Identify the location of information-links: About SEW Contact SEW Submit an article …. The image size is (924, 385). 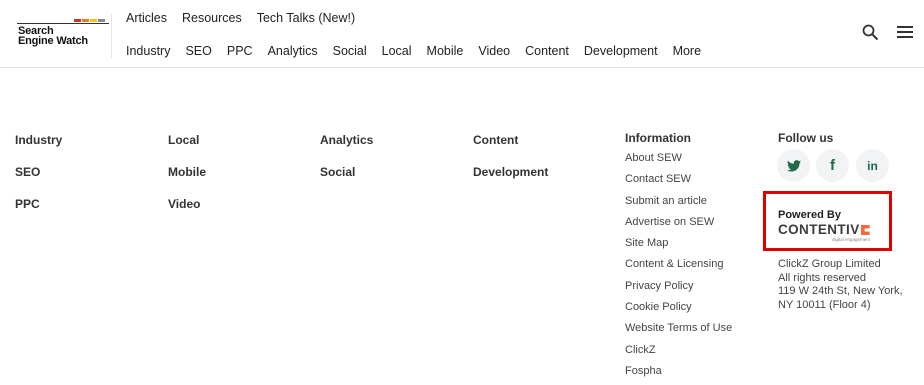
(678, 268).